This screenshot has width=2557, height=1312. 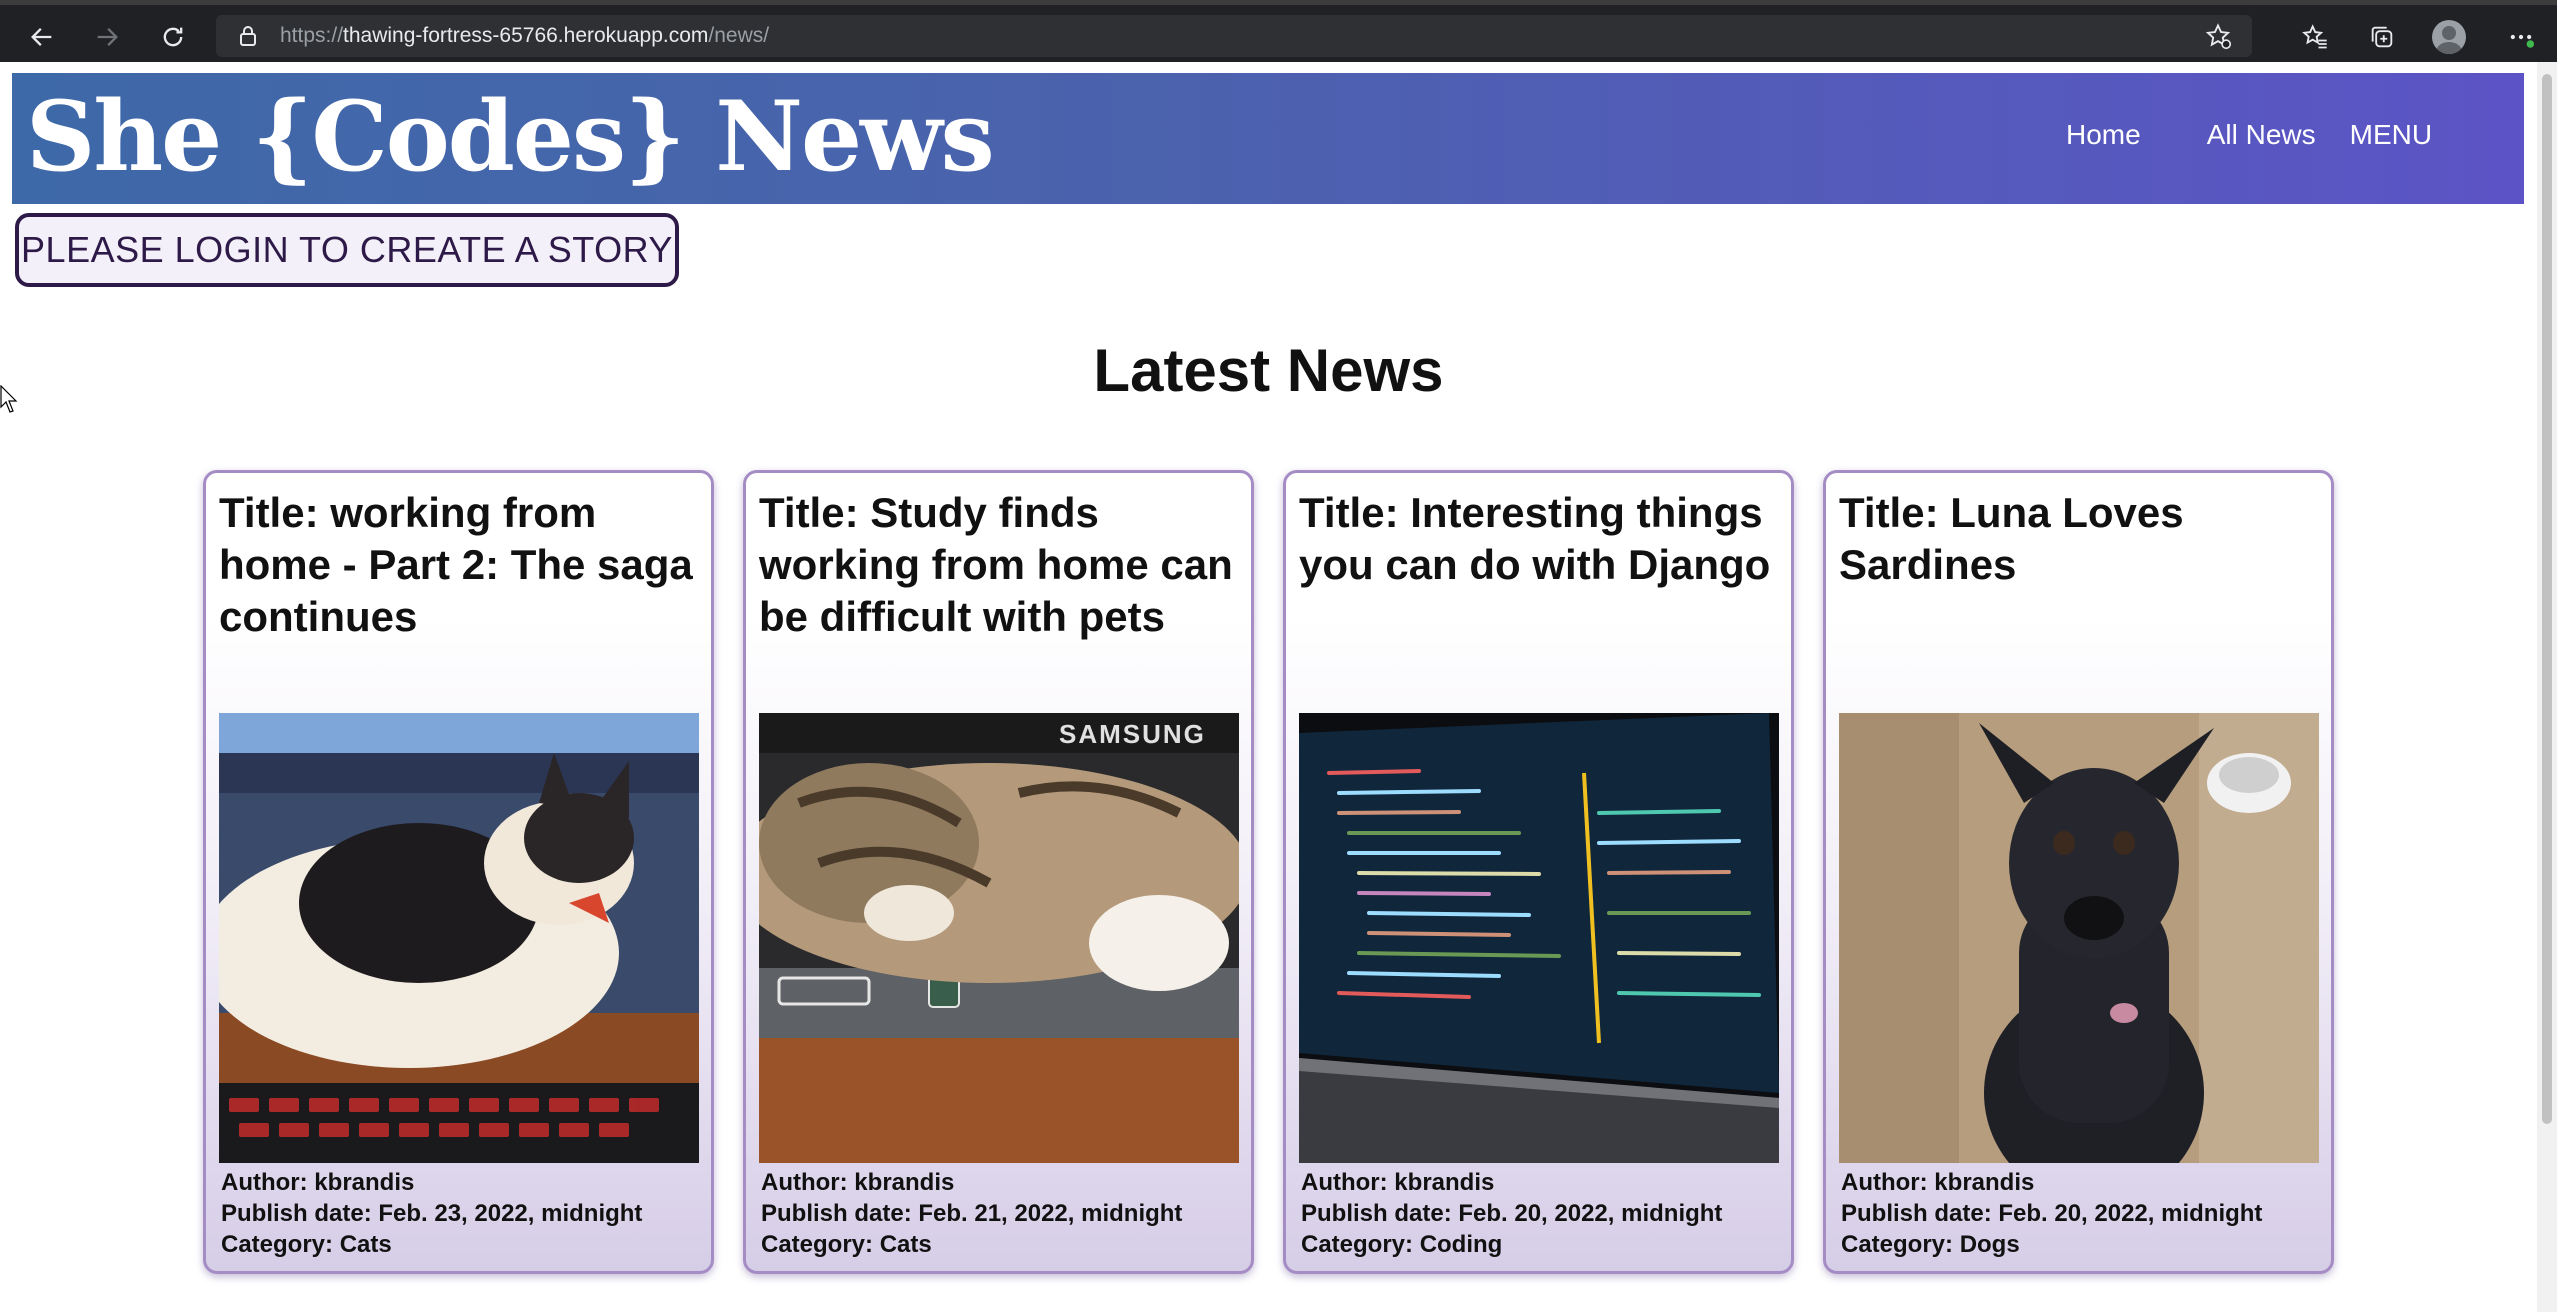 I want to click on favorites-icon, so click(x=2315, y=37).